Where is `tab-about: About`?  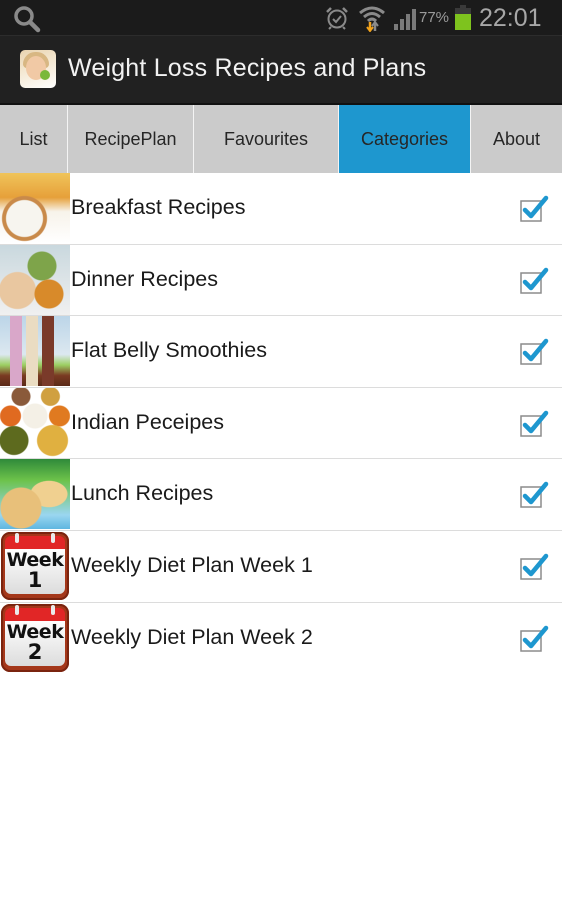
tab-about: About is located at coordinates (516, 139).